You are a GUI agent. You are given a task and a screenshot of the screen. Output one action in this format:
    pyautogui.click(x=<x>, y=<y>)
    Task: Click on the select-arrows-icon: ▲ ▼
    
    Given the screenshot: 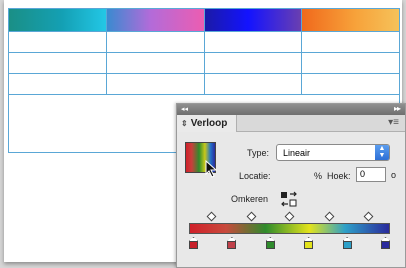 What is the action you would take?
    pyautogui.click(x=382, y=152)
    